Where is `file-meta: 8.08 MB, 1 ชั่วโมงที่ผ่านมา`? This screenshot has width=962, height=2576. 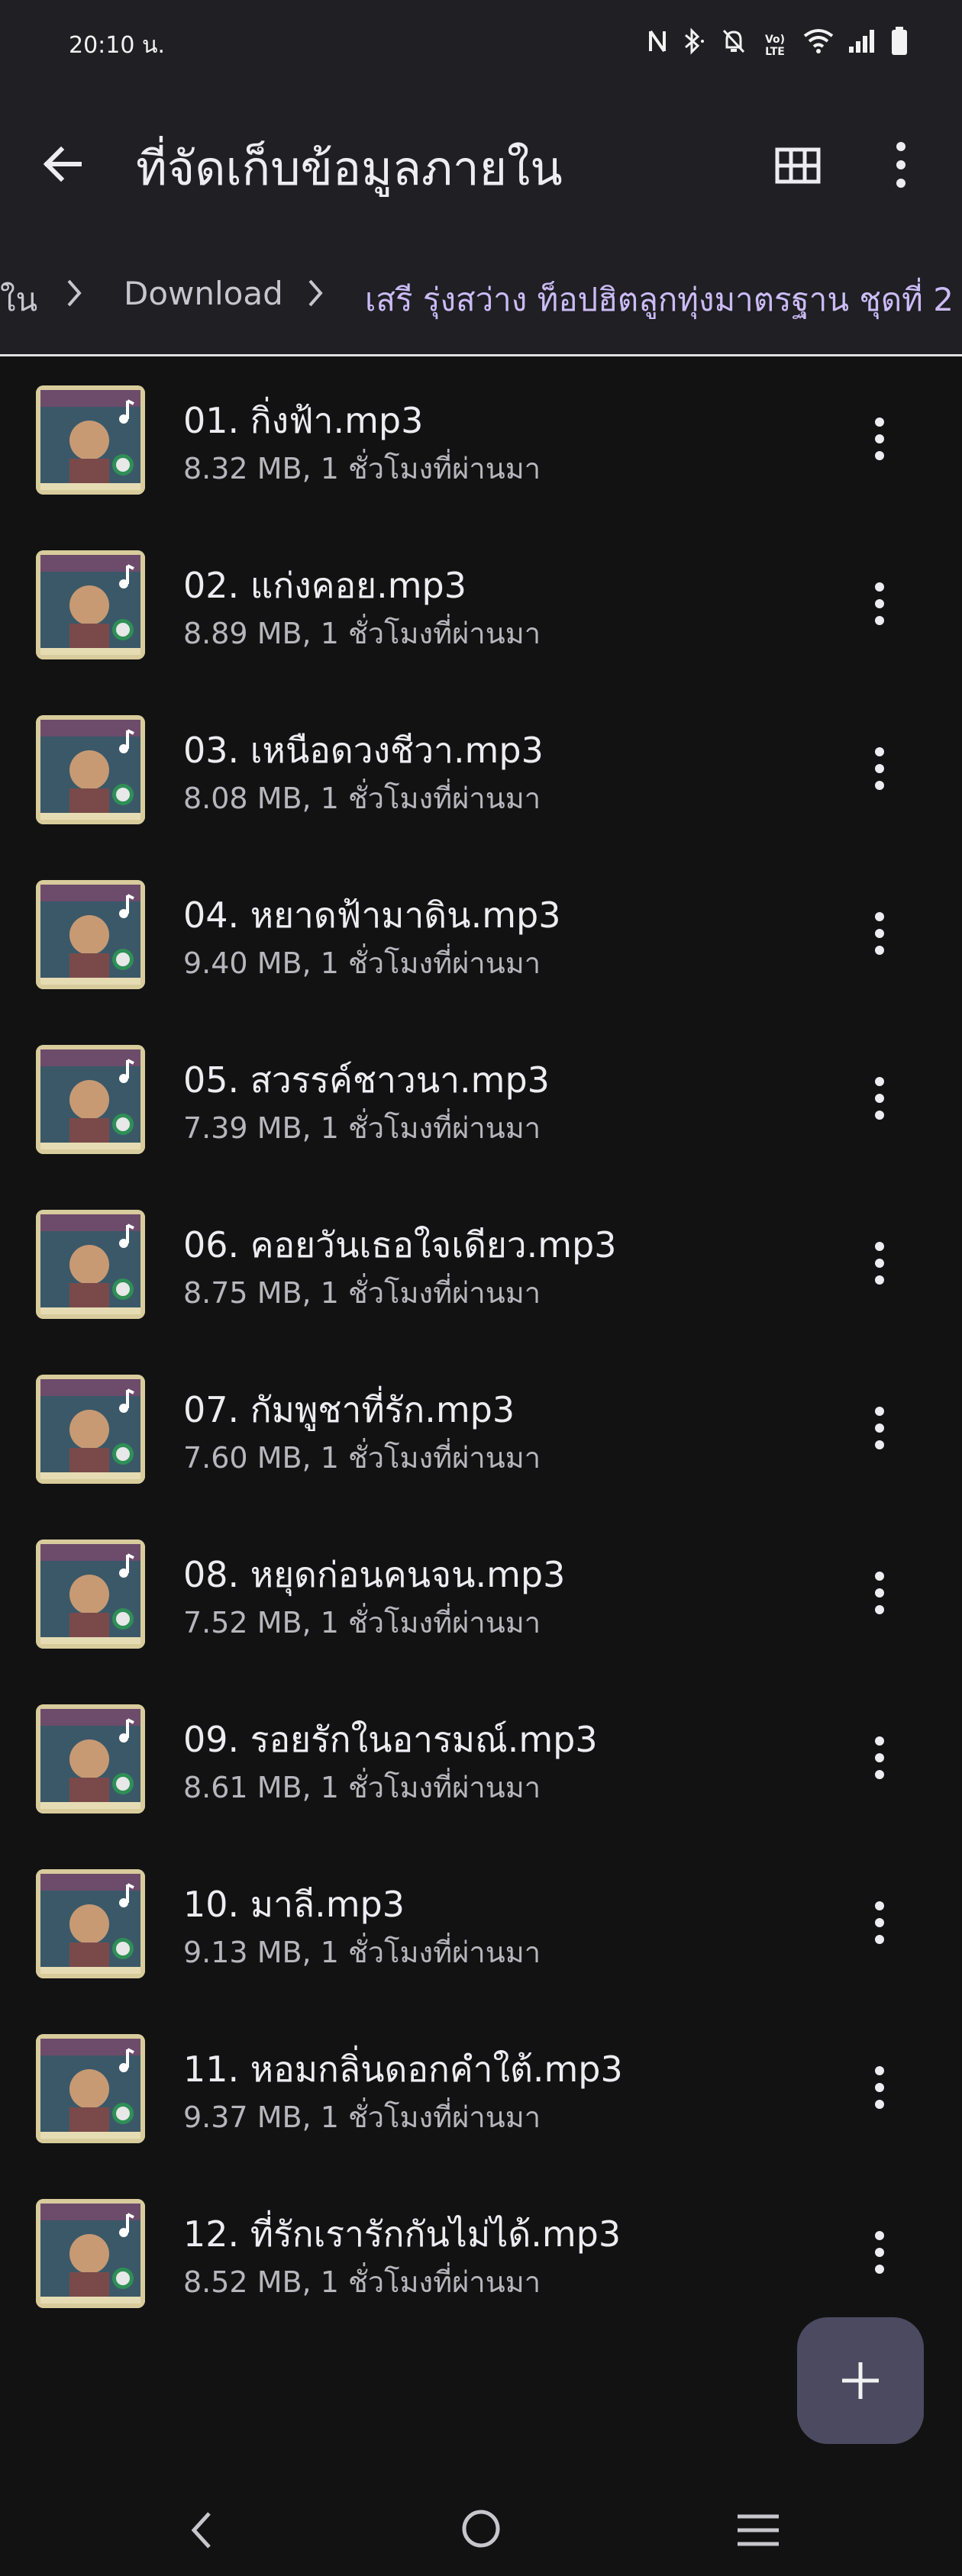
file-meta: 8.08 MB, 1 ชั่วโมงที่ผ่านมา is located at coordinates (362, 799).